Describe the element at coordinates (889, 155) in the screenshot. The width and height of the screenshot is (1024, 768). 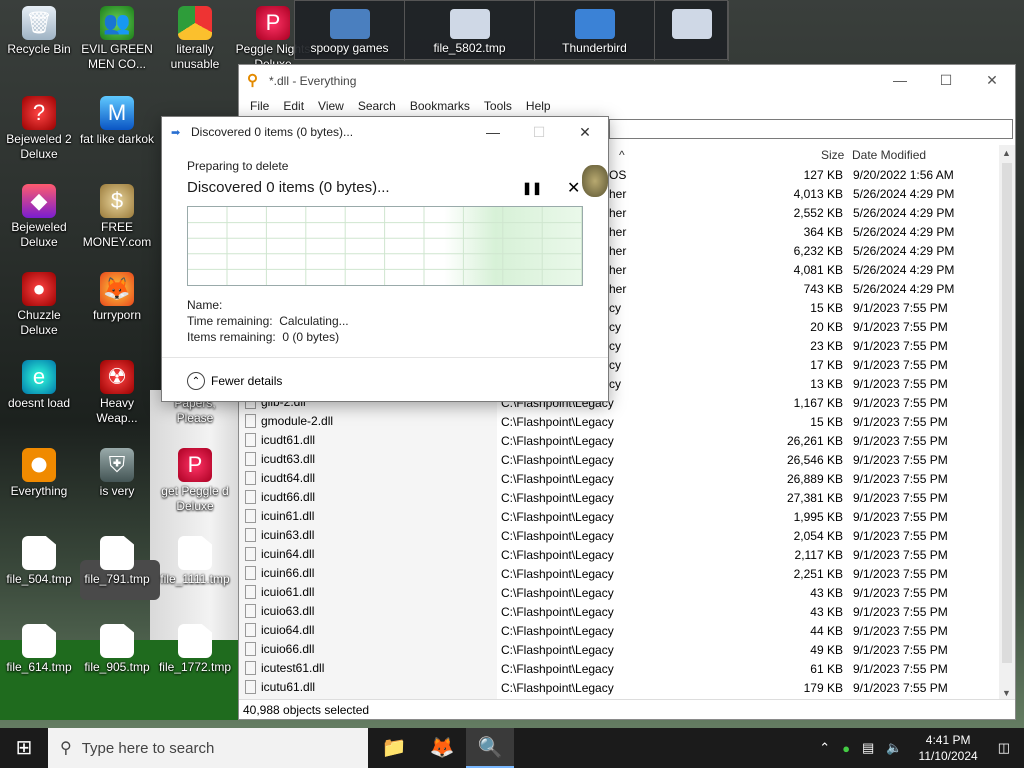
I see `column-date-modified: Date Modified` at that location.